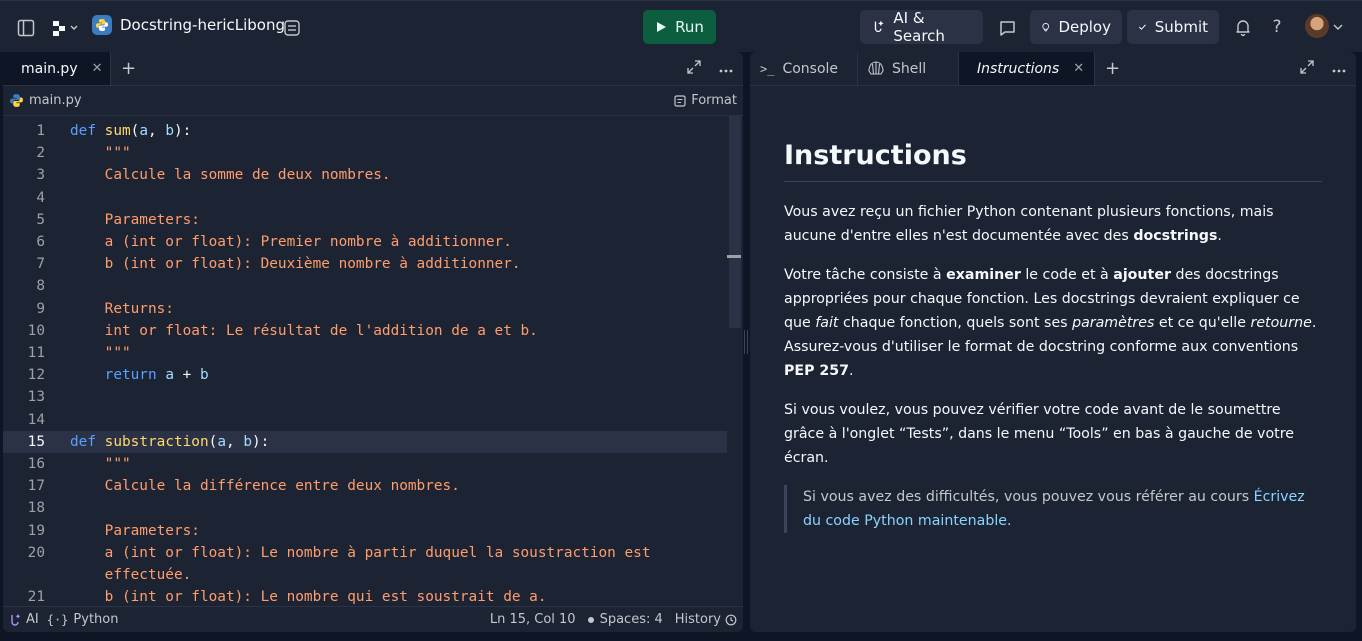 This screenshot has width=1362, height=641. What do you see at coordinates (1007, 28) in the screenshot?
I see `chat-icon` at bounding box center [1007, 28].